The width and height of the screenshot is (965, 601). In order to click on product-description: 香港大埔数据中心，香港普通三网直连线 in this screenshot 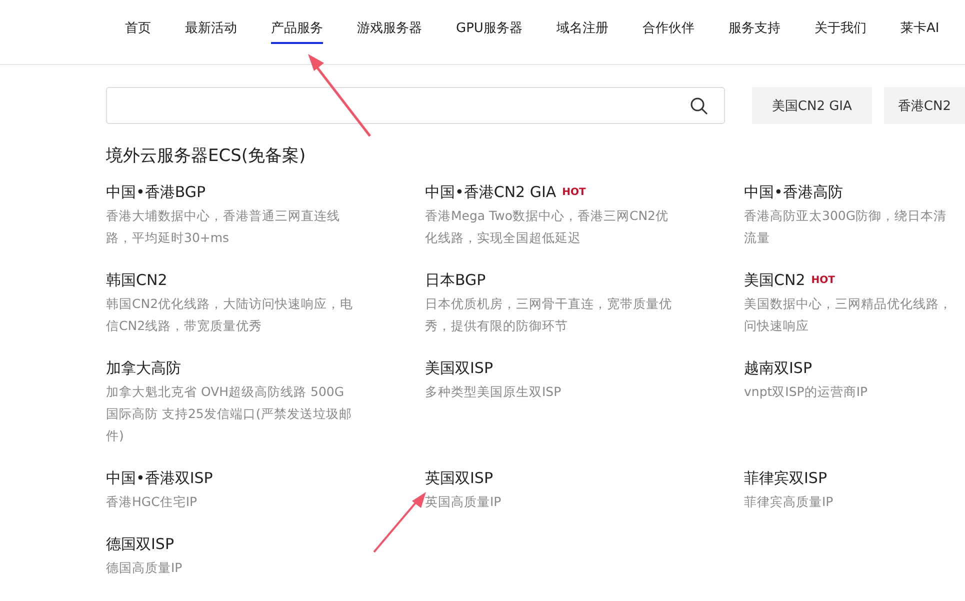, I will do `click(223, 216)`.